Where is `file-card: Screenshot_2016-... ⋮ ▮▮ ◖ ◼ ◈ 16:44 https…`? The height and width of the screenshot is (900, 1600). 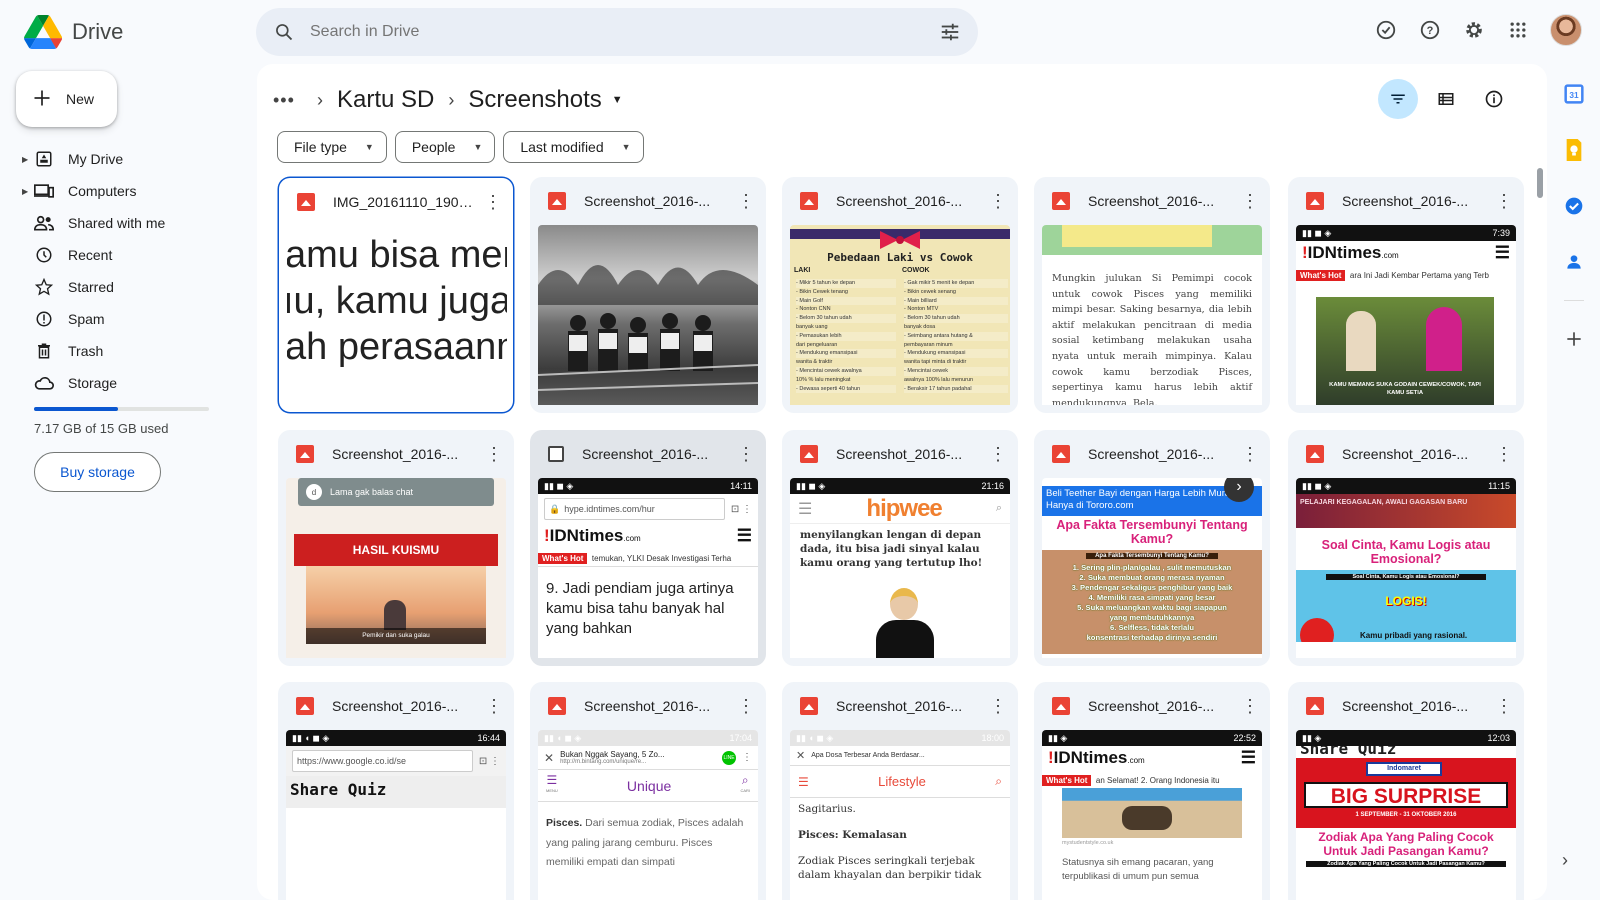
file-card: Screenshot_2016-... ⋮ ▮▮ ◖ ◼ ◈ 16:44 https… is located at coordinates (396, 791).